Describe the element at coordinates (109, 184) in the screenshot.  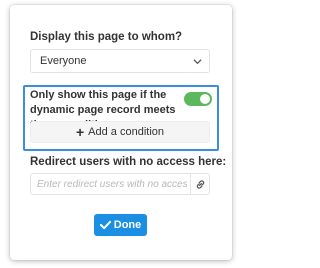
I see `redirect-url-input` at that location.